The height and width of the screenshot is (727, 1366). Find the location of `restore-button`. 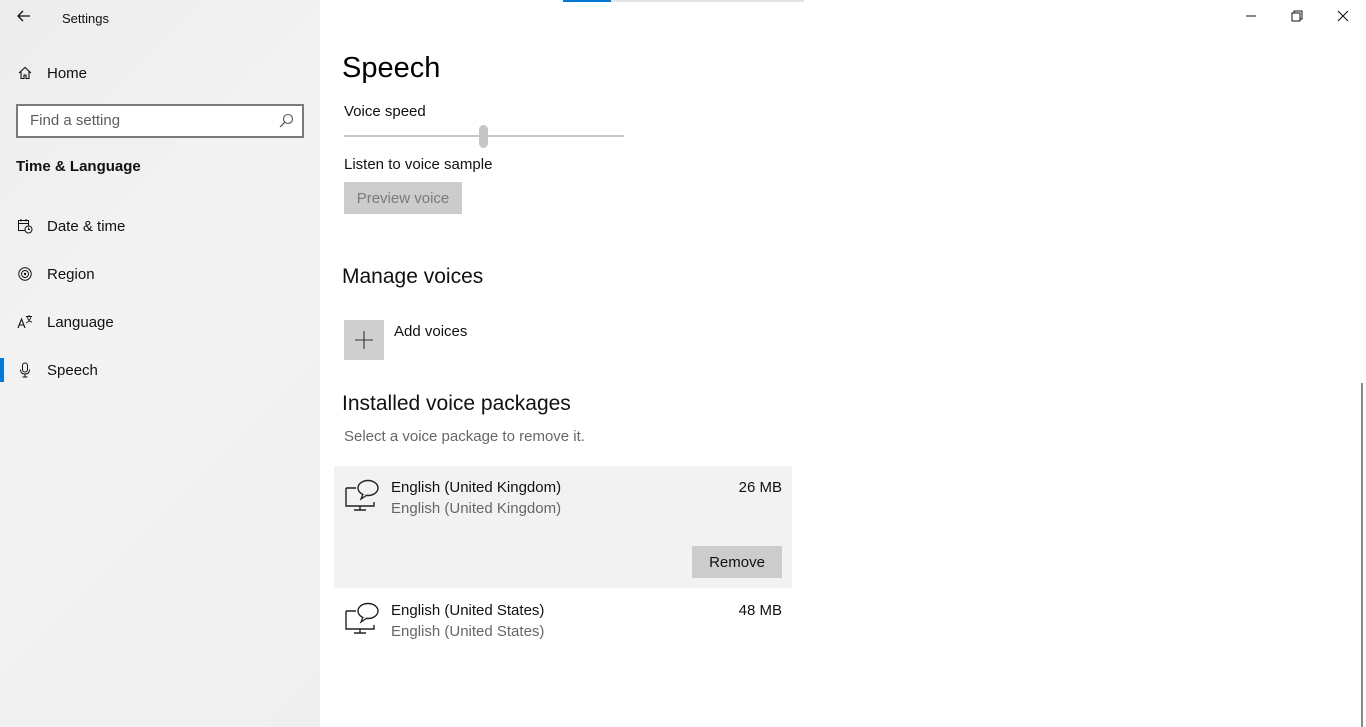

restore-button is located at coordinates (1297, 16).